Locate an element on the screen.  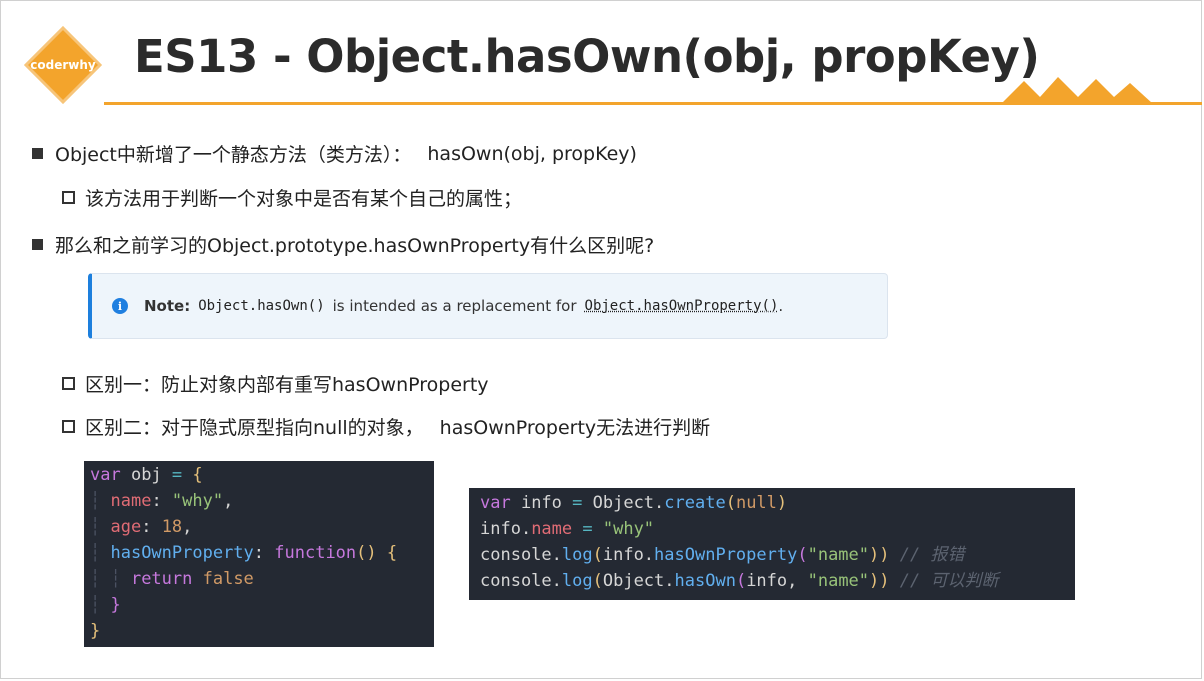
code-line: ┆ ┆ return false is located at coordinates (172, 579).